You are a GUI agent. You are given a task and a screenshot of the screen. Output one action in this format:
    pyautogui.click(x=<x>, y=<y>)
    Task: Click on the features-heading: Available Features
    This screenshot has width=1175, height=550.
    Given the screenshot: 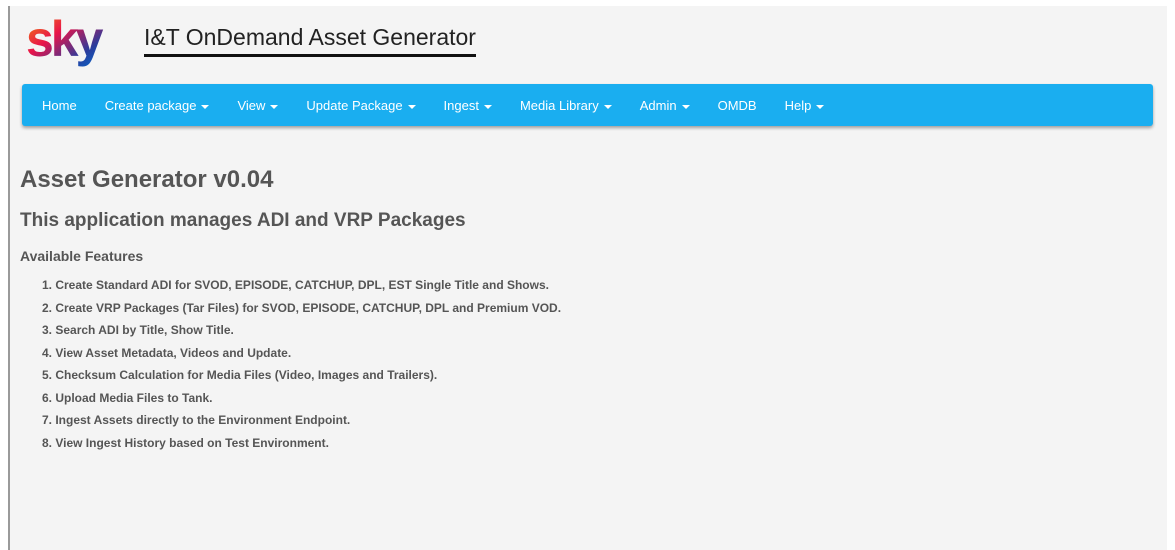 What is the action you would take?
    pyautogui.click(x=82, y=256)
    